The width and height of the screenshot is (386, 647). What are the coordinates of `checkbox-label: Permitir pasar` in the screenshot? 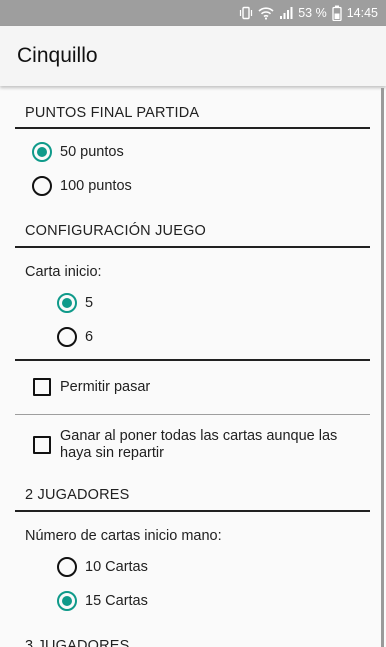 It's located at (105, 386).